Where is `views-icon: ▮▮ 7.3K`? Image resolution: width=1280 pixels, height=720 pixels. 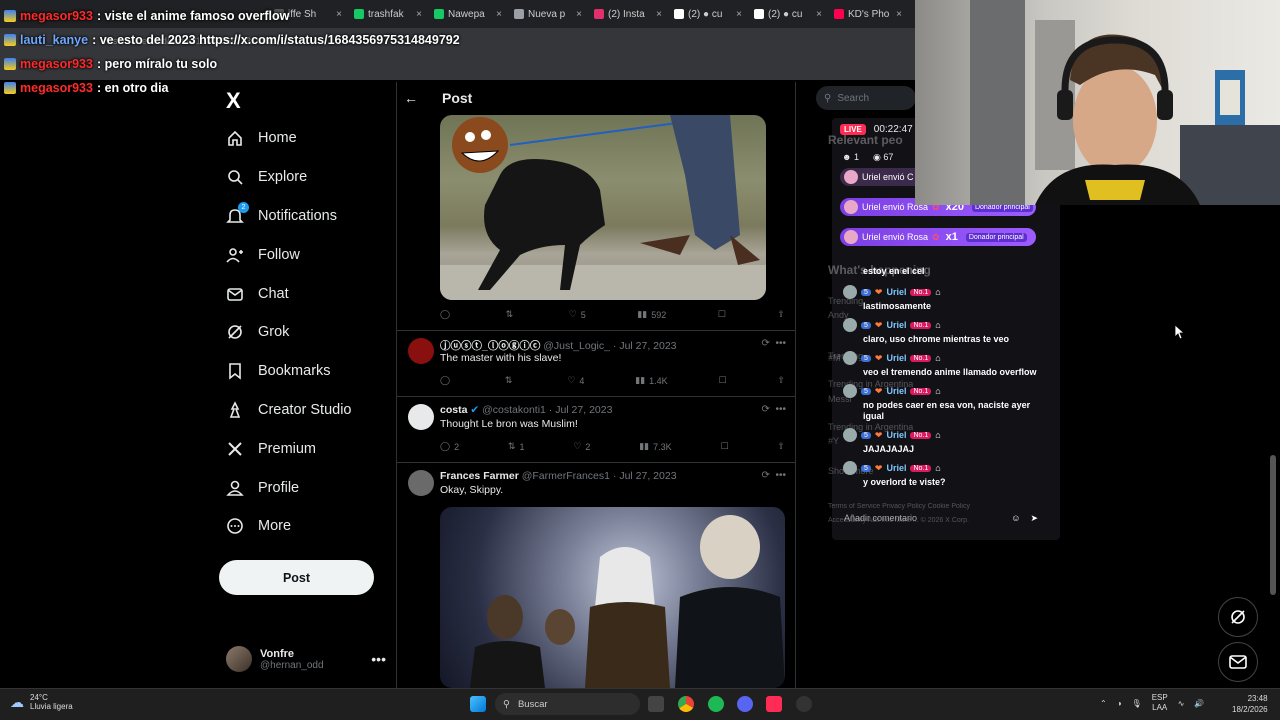
views-icon: ▮▮ 7.3K is located at coordinates (655, 446).